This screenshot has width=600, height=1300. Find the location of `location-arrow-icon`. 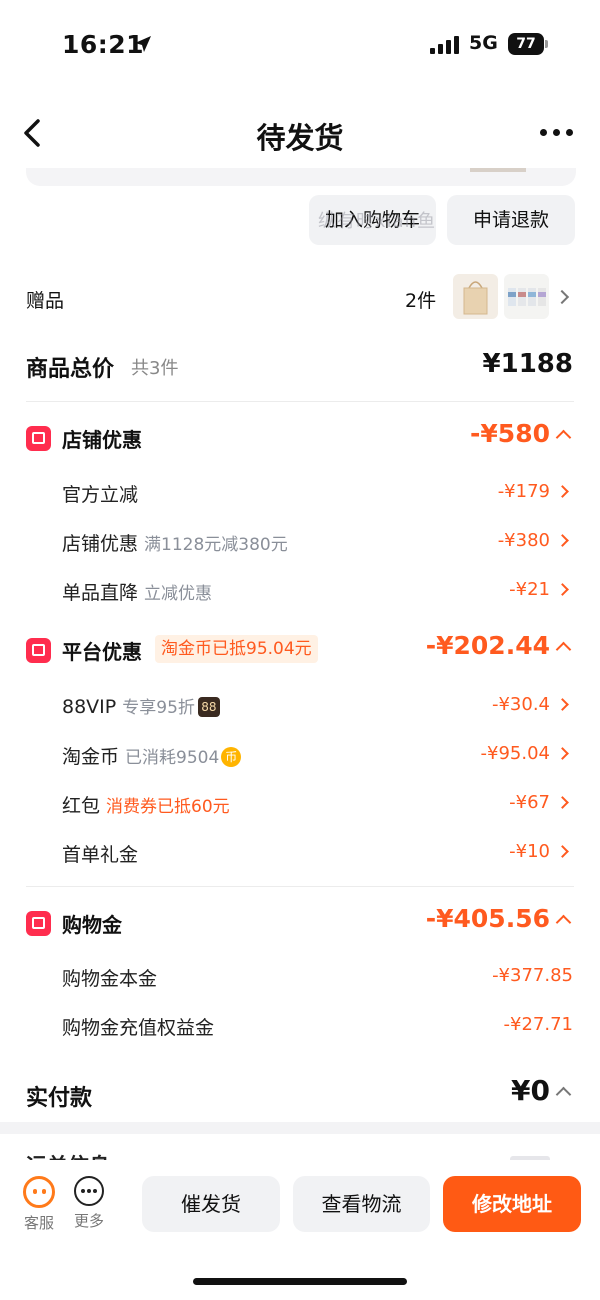

location-arrow-icon is located at coordinates (143, 44).